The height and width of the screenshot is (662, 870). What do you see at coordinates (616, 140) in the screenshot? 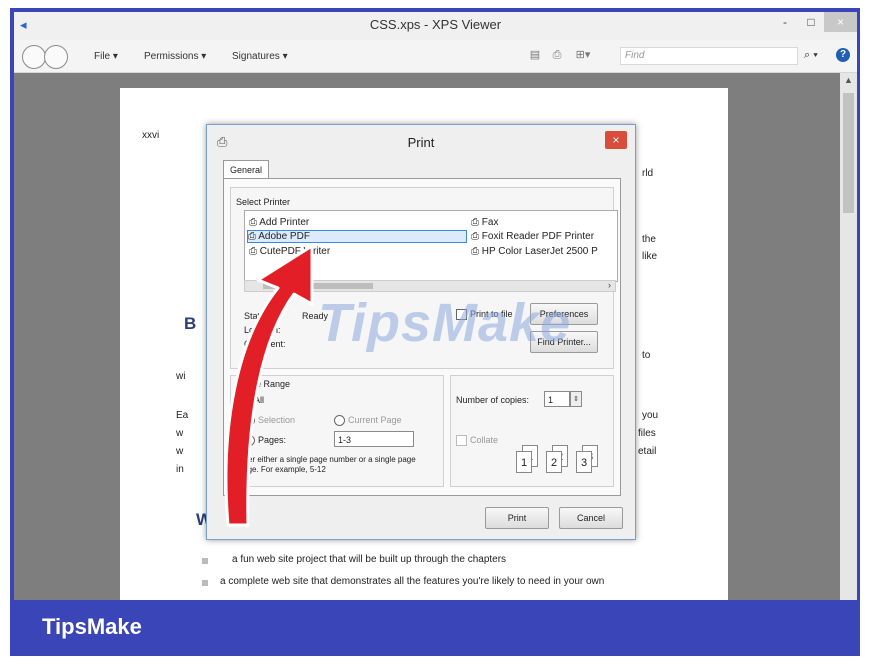
I see `dialog-close-button: ×` at bounding box center [616, 140].